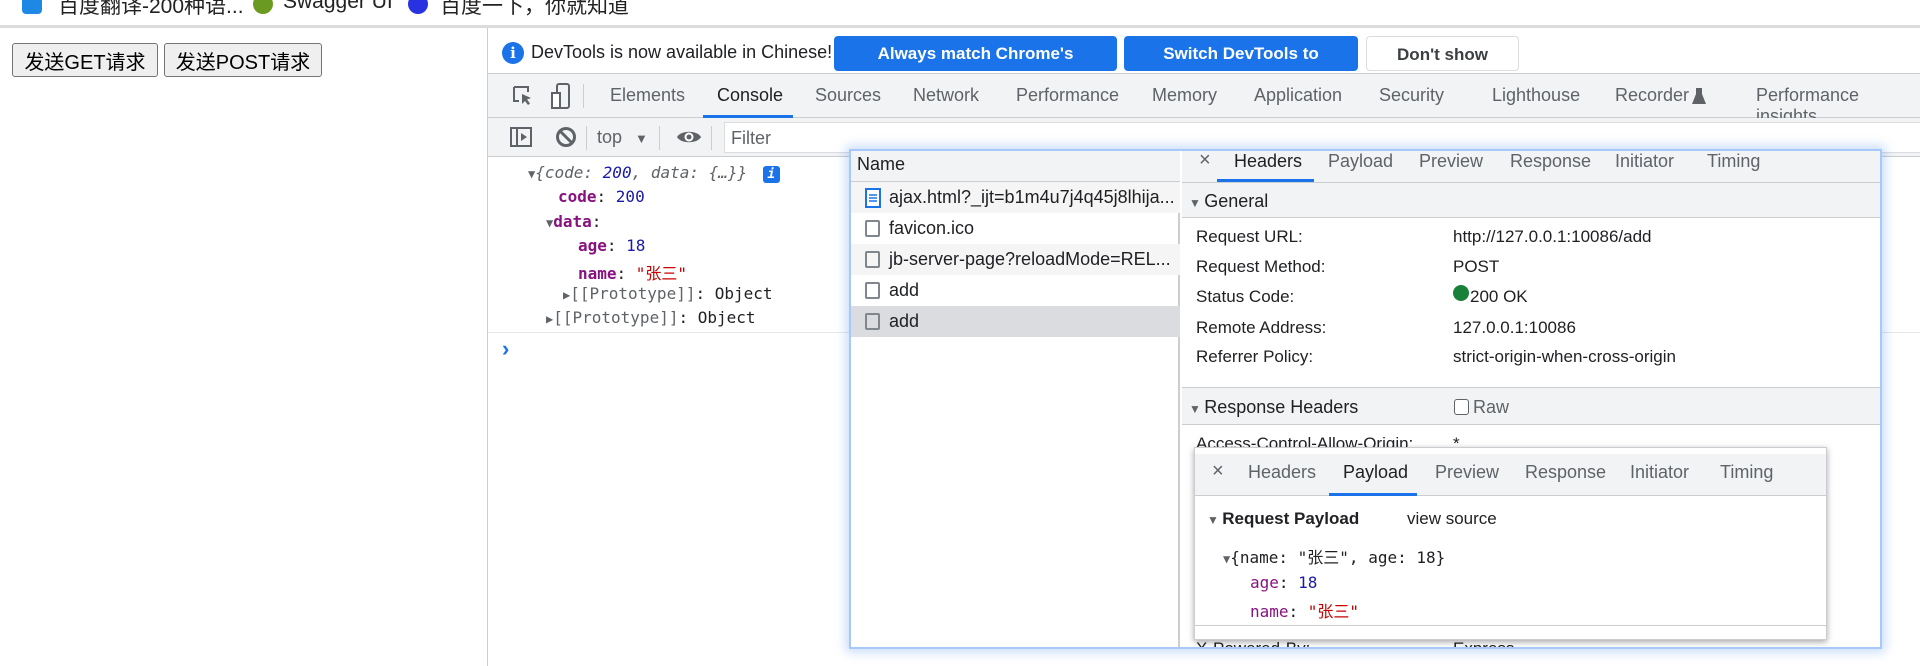  Describe the element at coordinates (1499, 296) in the screenshot. I see `status-code-value: 200 OK` at that location.